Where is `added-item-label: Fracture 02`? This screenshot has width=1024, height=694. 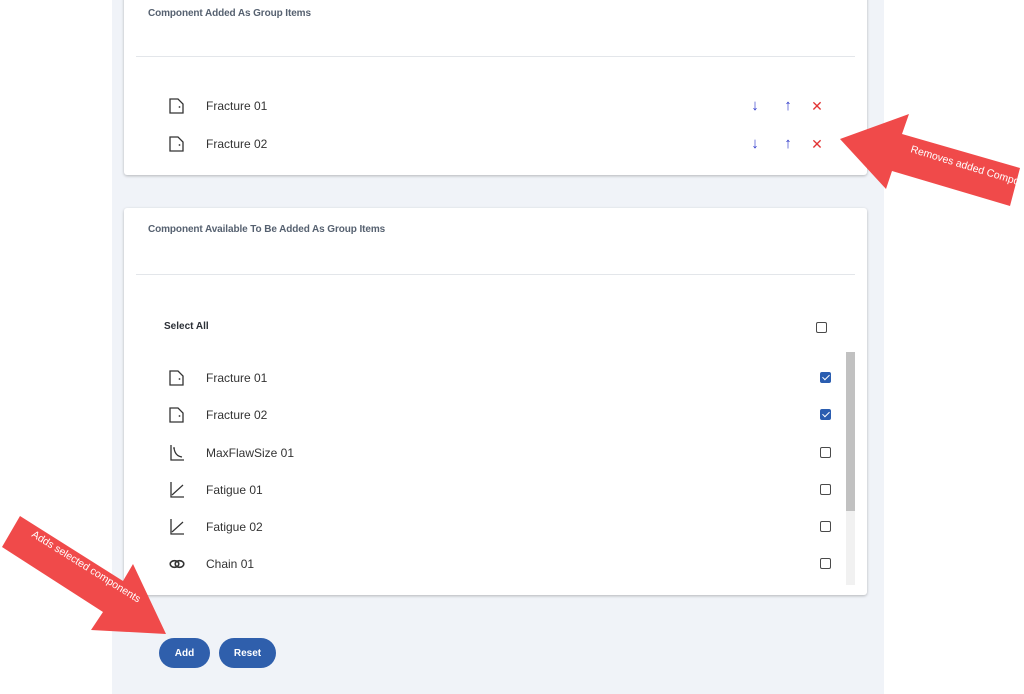 added-item-label: Fracture 02 is located at coordinates (237, 144).